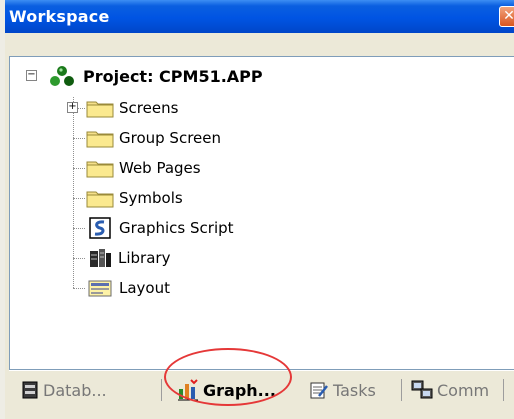 This screenshot has width=514, height=419. I want to click on project-tree-icon, so click(62, 76).